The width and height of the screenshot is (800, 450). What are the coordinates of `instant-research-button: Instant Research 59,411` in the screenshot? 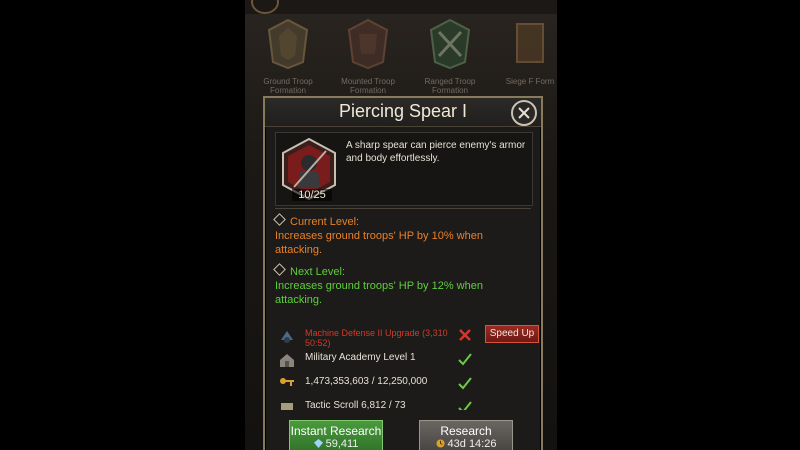 It's located at (336, 435).